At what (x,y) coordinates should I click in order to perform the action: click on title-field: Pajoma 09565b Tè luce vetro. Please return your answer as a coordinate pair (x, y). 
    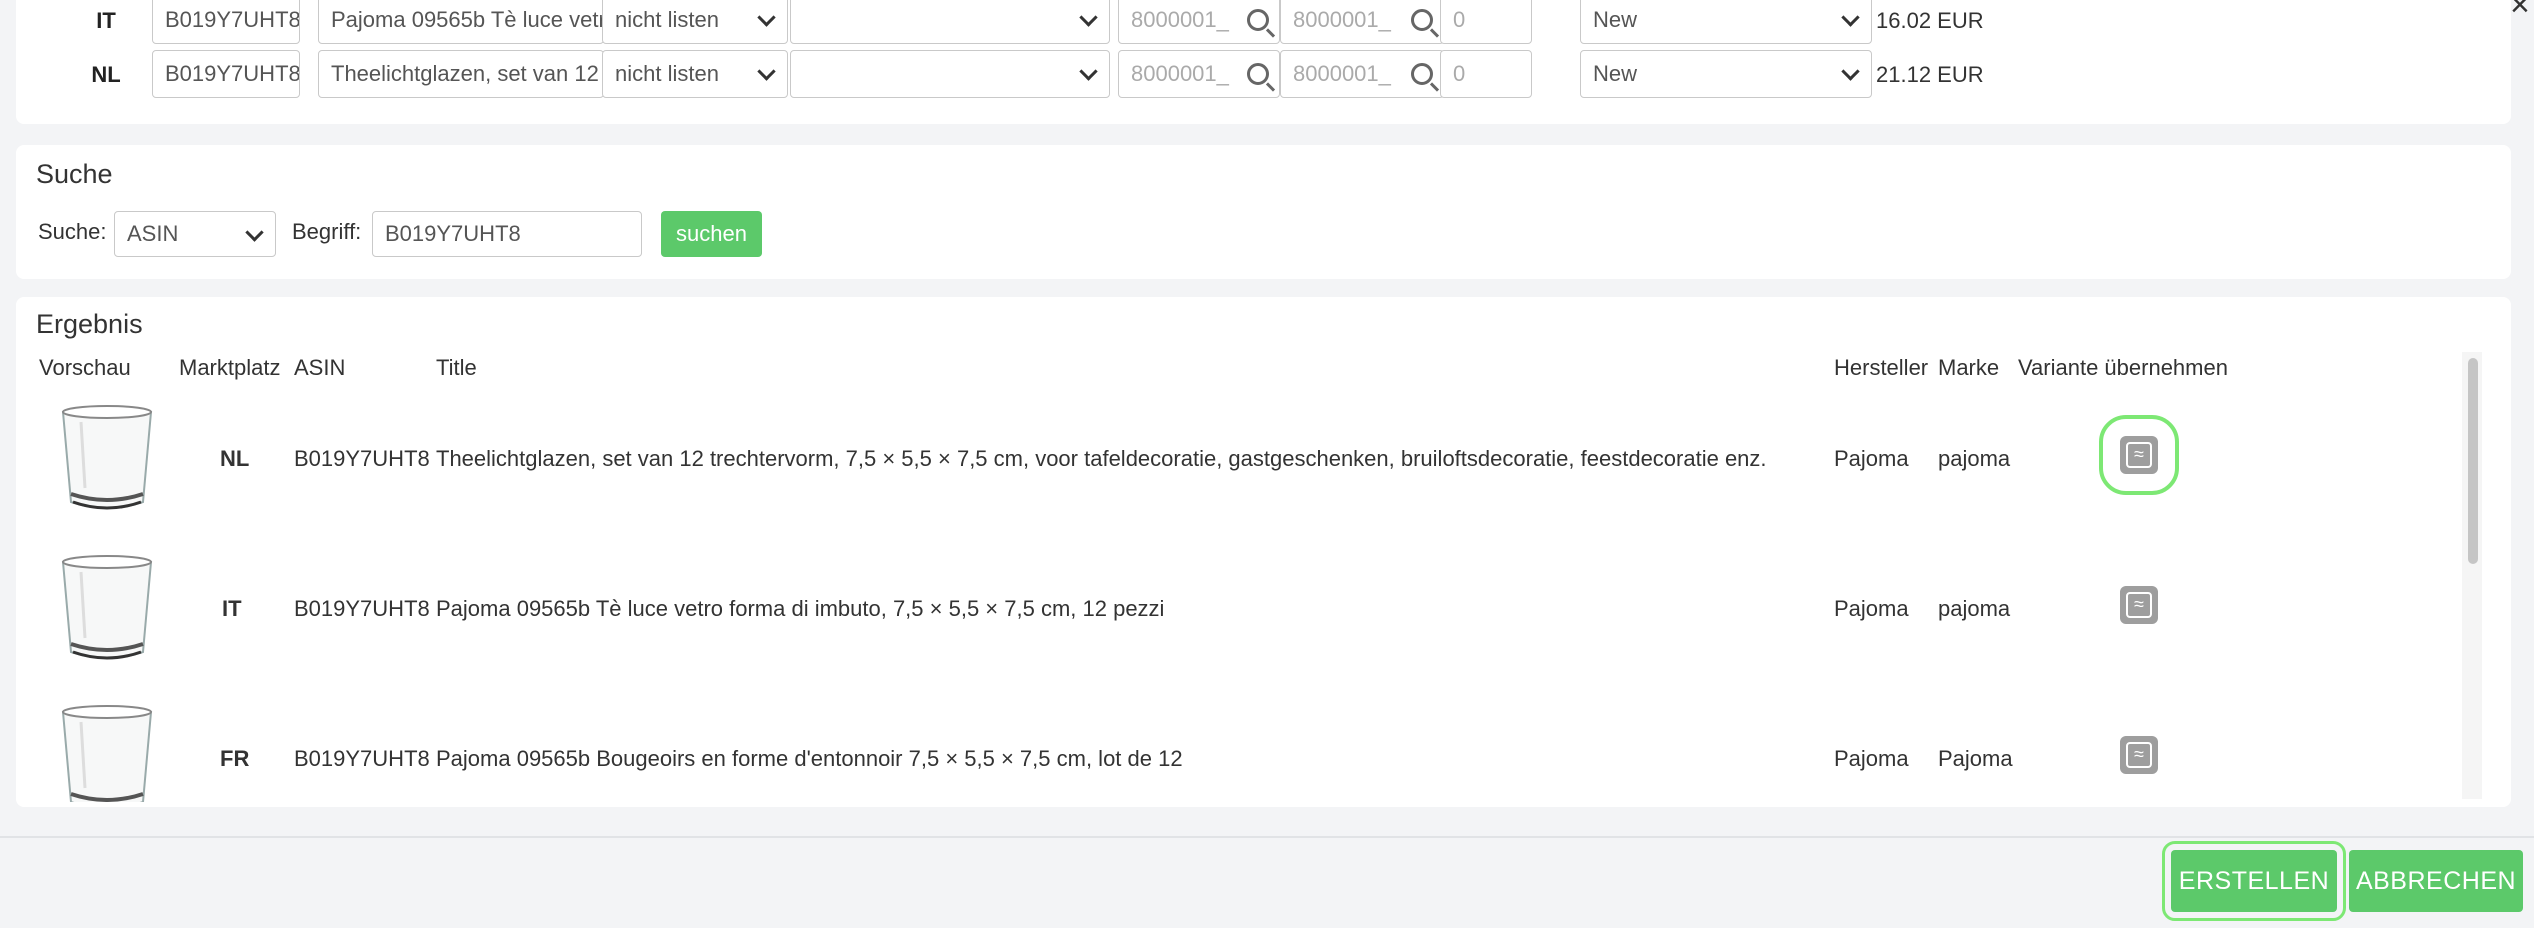
    Looking at the image, I should click on (461, 22).